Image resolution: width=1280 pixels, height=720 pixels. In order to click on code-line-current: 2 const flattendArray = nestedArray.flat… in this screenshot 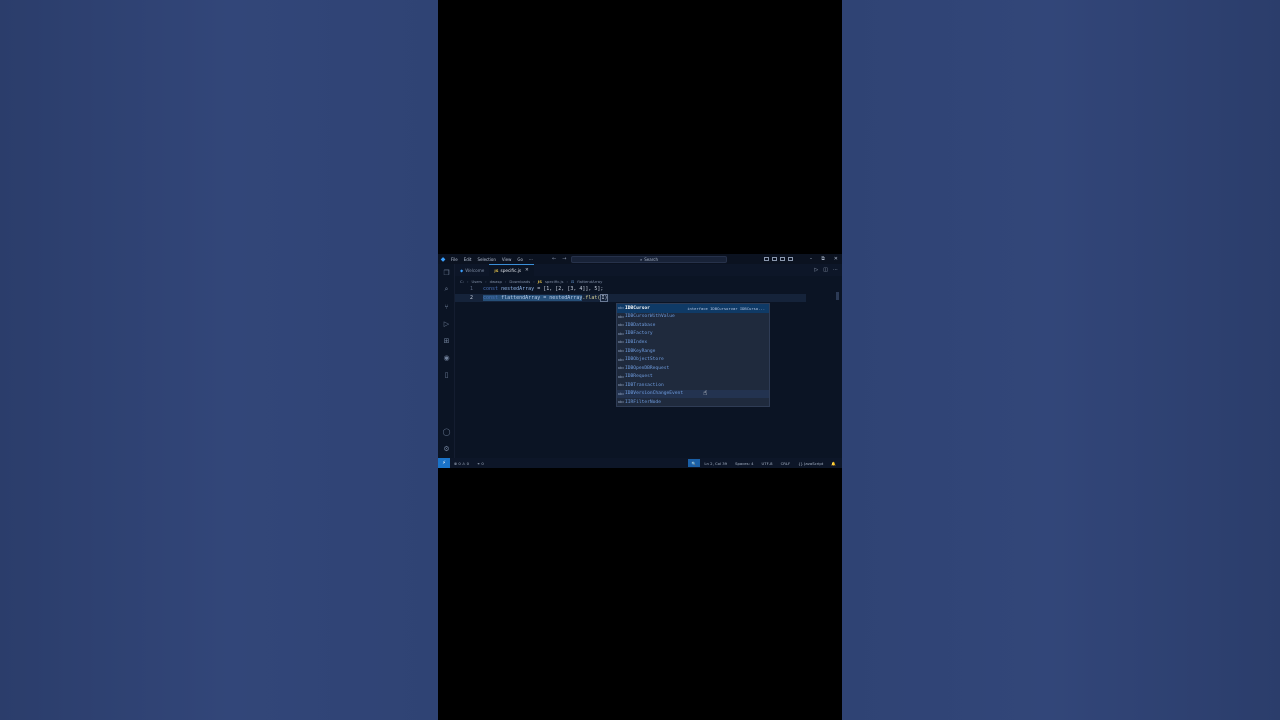, I will do `click(630, 297)`.